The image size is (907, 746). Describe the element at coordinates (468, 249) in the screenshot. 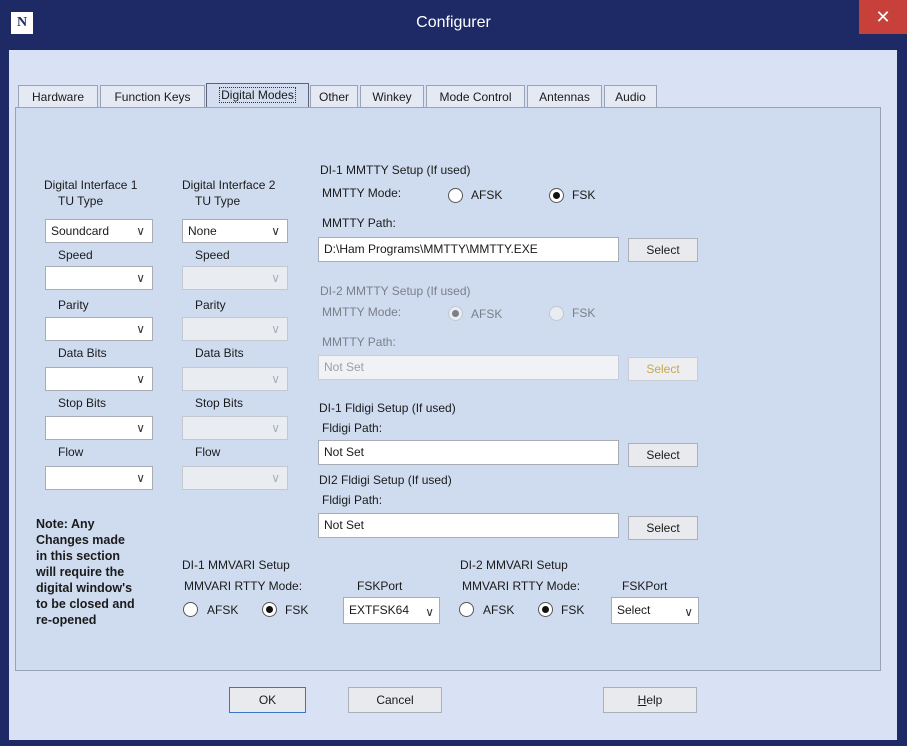

I see `mmtty1-path-input: D:\Ham Programs\MMTTY\MMTTY.EXE` at that location.